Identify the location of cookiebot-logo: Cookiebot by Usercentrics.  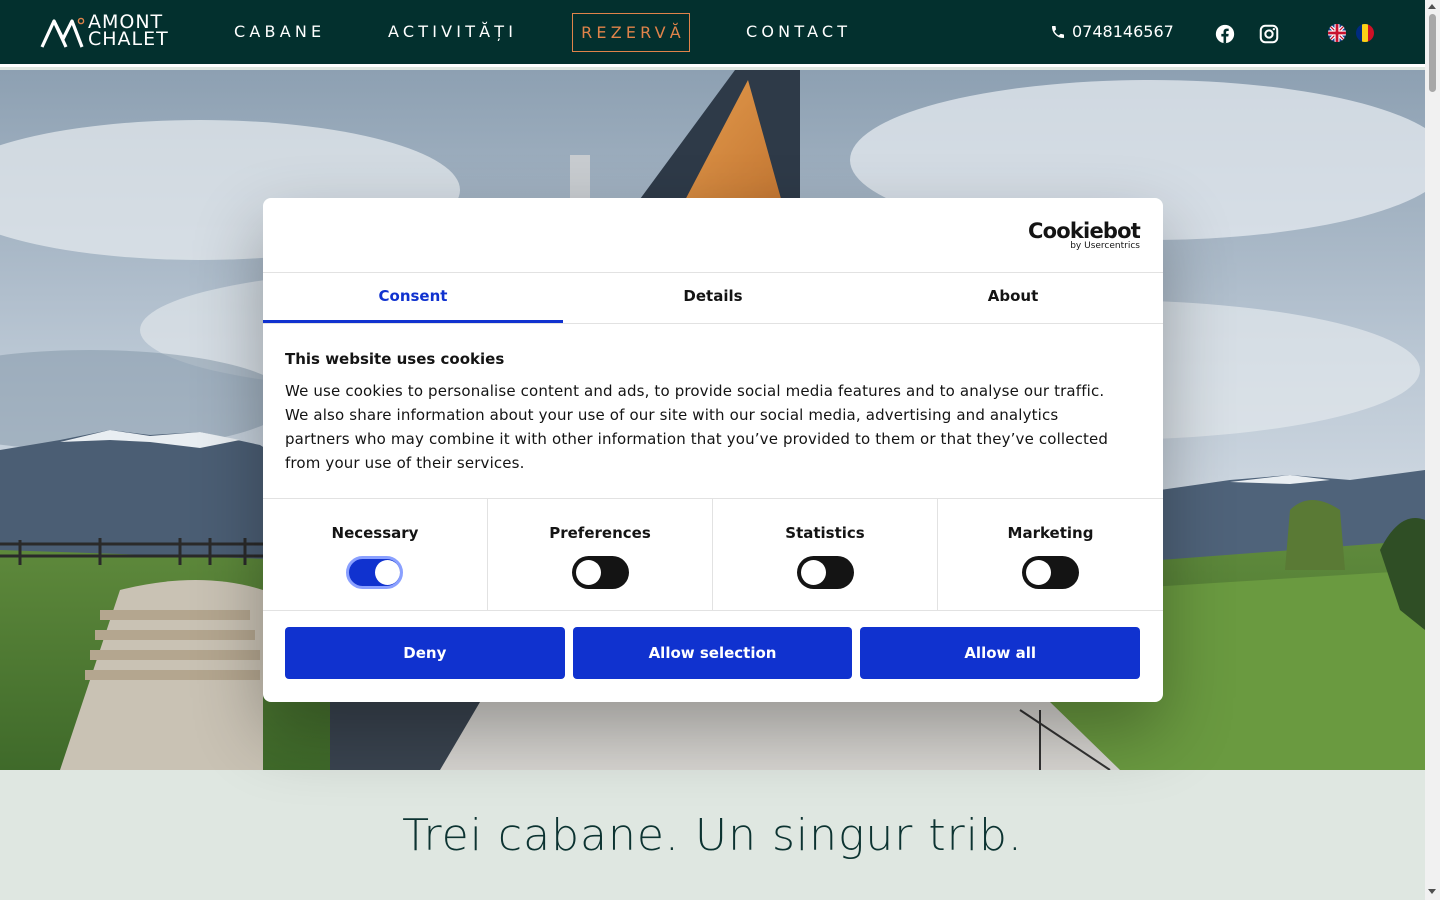
(1084, 235).